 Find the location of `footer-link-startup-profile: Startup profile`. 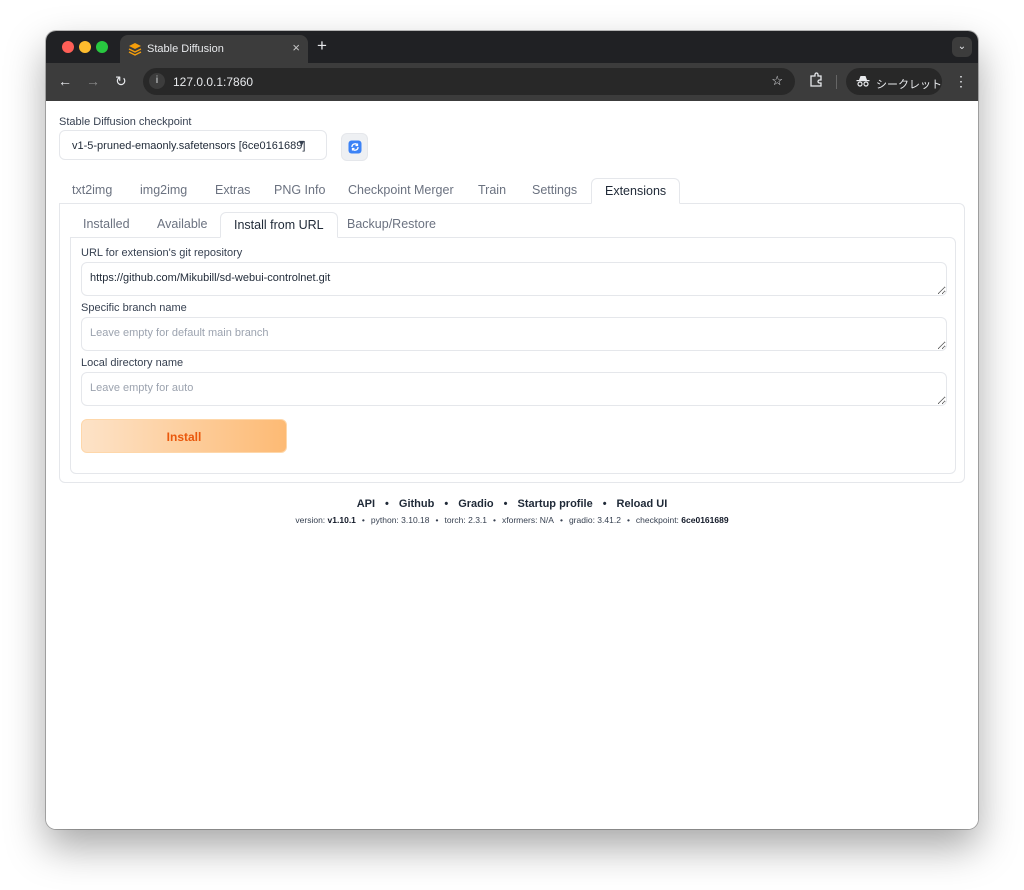

footer-link-startup-profile: Startup profile is located at coordinates (555, 504).